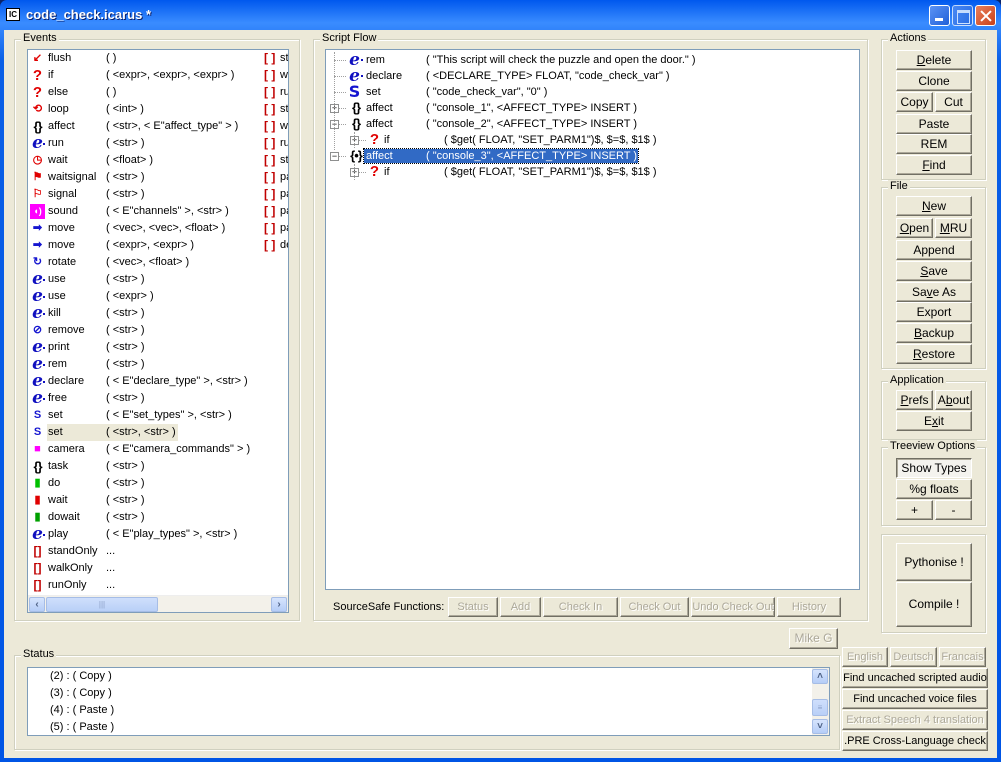 This screenshot has width=1001, height=762. What do you see at coordinates (915, 741) in the screenshot?
I see `pre-cross-language-check-button: .PRE Cross-Language check` at bounding box center [915, 741].